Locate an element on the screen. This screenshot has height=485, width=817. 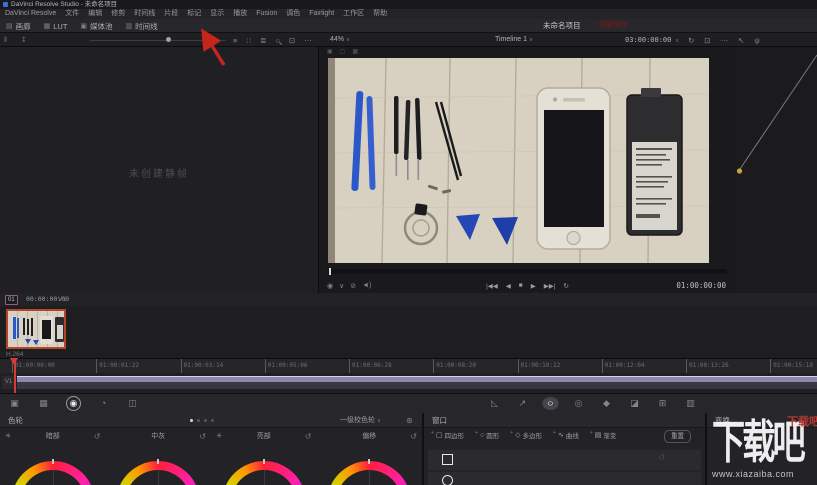
blur-icon: ◆ is located at coordinates (606, 403).